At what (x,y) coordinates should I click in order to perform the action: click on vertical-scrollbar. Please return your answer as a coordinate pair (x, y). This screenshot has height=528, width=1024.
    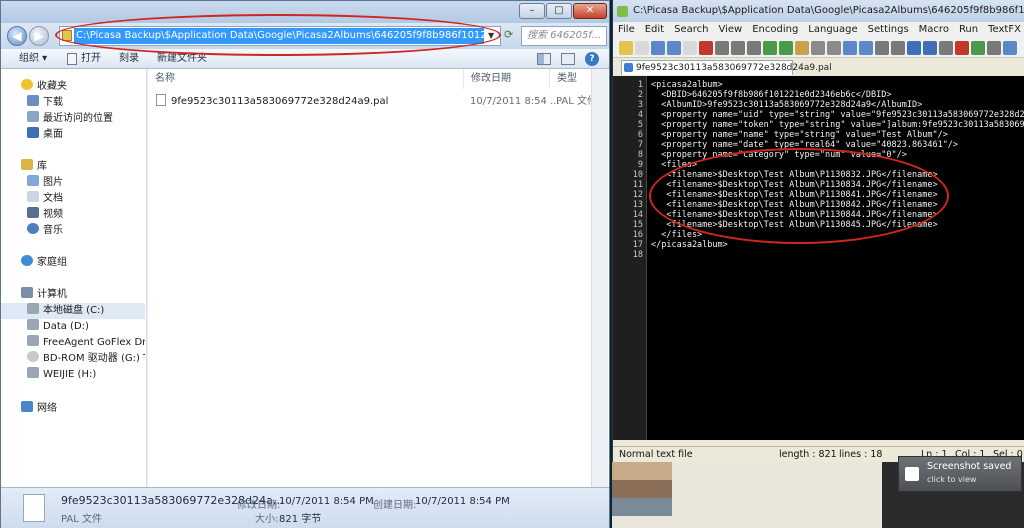
    Looking at the image, I should click on (599, 278).